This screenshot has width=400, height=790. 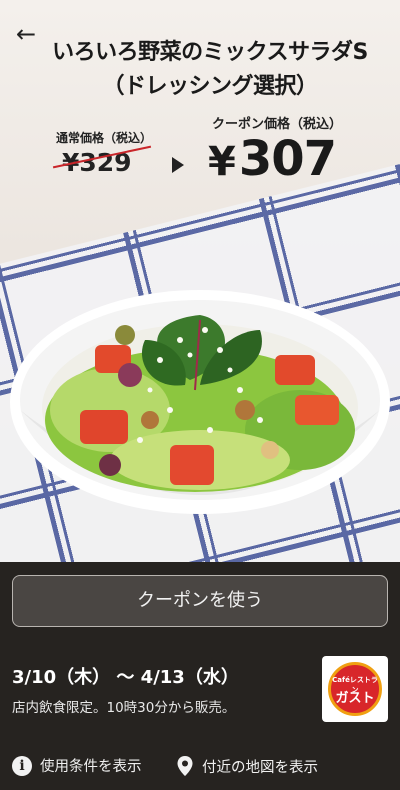 What do you see at coordinates (125, 677) in the screenshot?
I see `validity-period: 3/10（木） 〜 4/13（水）` at bounding box center [125, 677].